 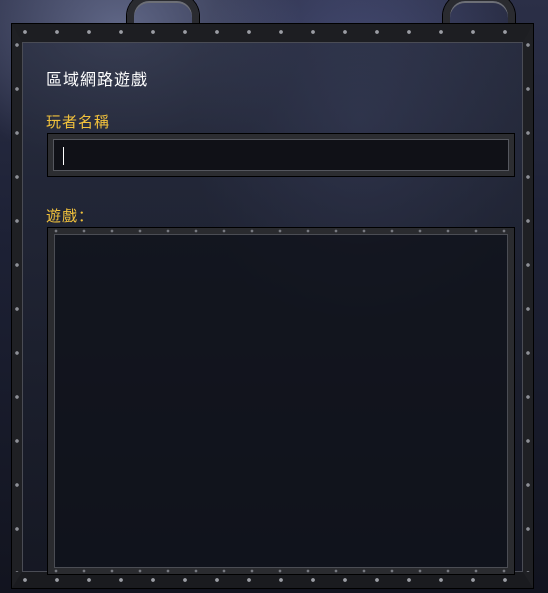 I want to click on text-caret, so click(x=63, y=156).